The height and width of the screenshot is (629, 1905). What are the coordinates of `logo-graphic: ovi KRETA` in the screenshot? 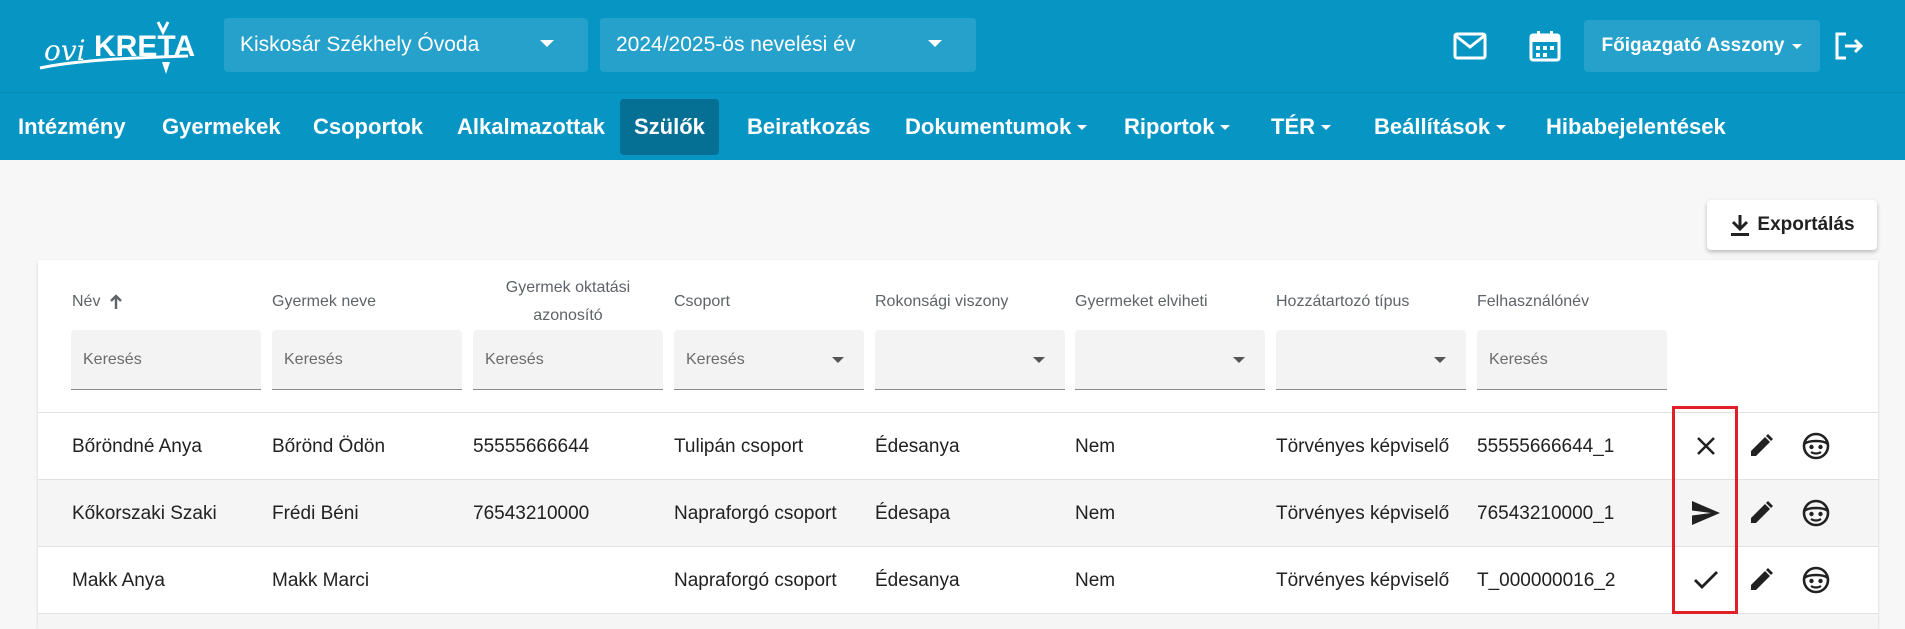 It's located at (117, 47).